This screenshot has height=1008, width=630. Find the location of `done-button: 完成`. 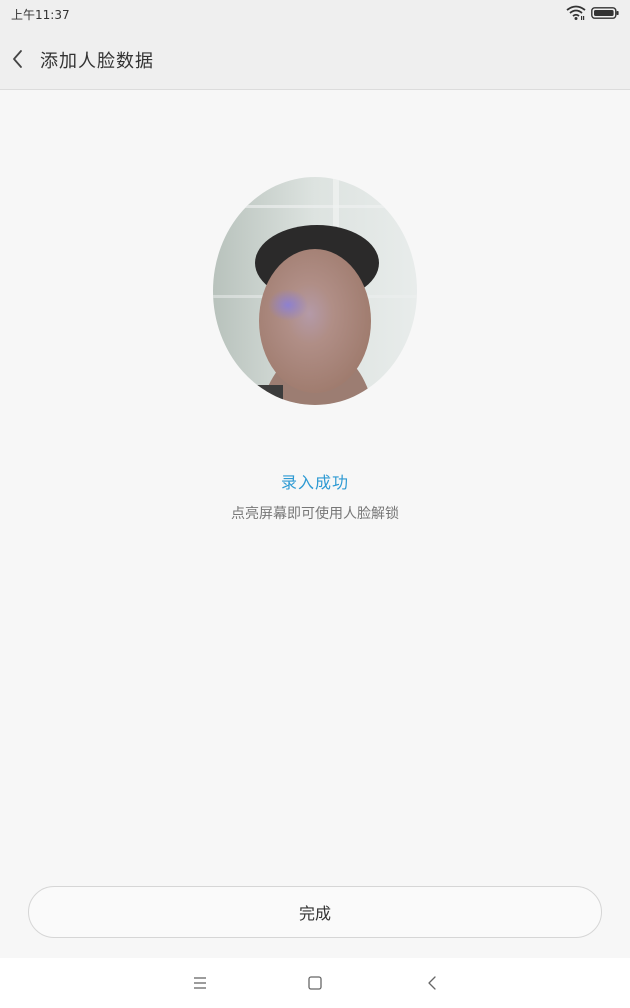

done-button: 完成 is located at coordinates (315, 912).